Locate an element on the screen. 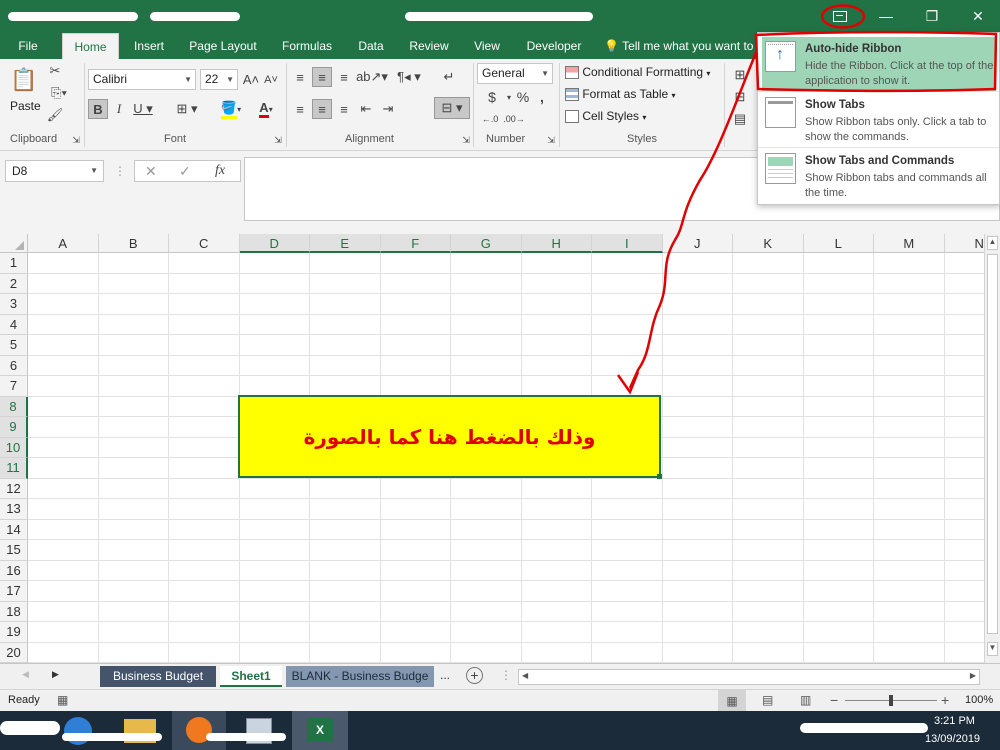 The width and height of the screenshot is (1000, 750). row-header: 2 is located at coordinates (14, 283).